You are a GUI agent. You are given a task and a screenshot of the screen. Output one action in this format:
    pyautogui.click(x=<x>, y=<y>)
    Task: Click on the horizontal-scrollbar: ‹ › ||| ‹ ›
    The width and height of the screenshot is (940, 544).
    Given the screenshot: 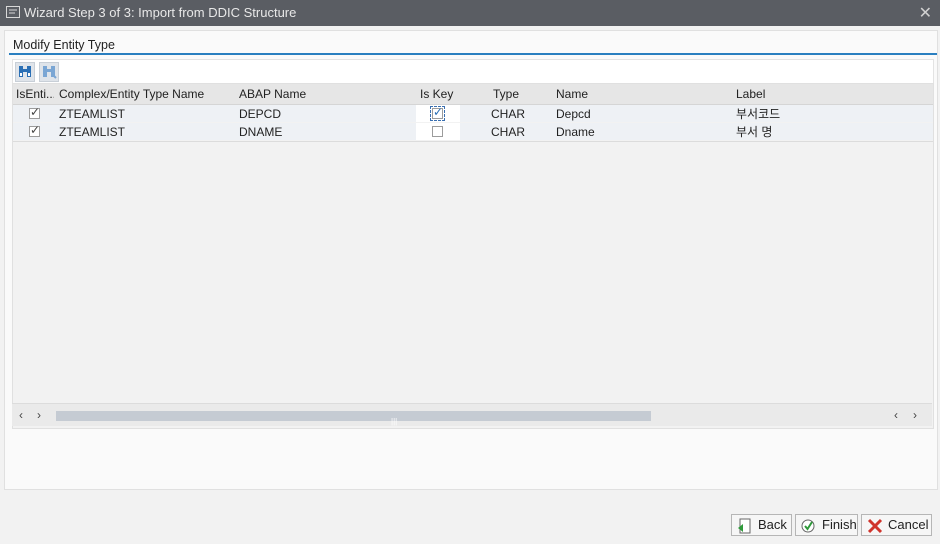 What is the action you would take?
    pyautogui.click(x=472, y=414)
    